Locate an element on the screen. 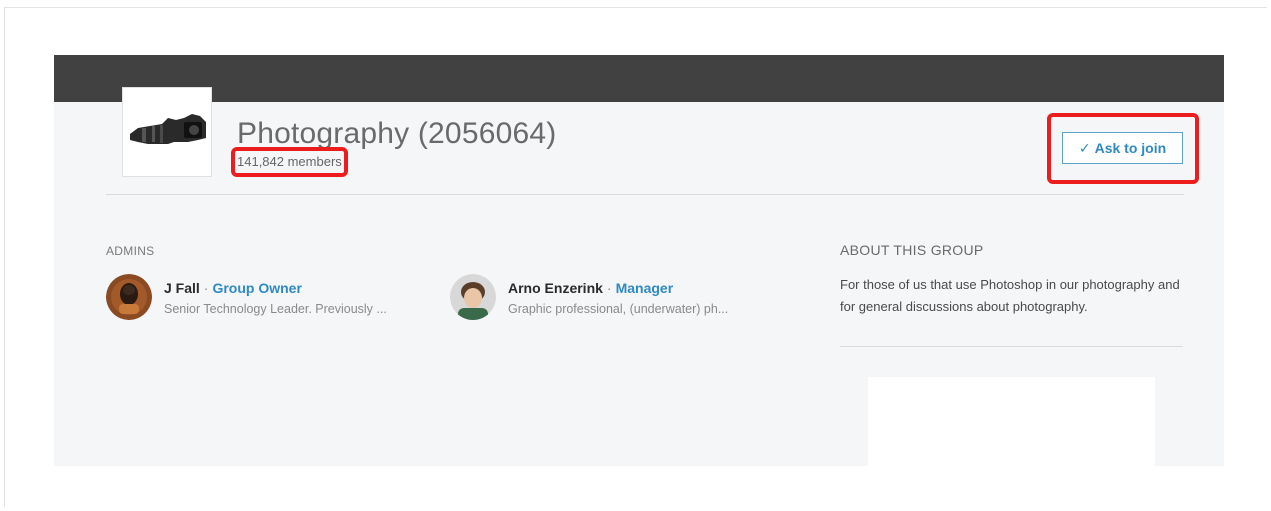 This screenshot has width=1271, height=511. admin-name: Arno Enzerink is located at coordinates (555, 288).